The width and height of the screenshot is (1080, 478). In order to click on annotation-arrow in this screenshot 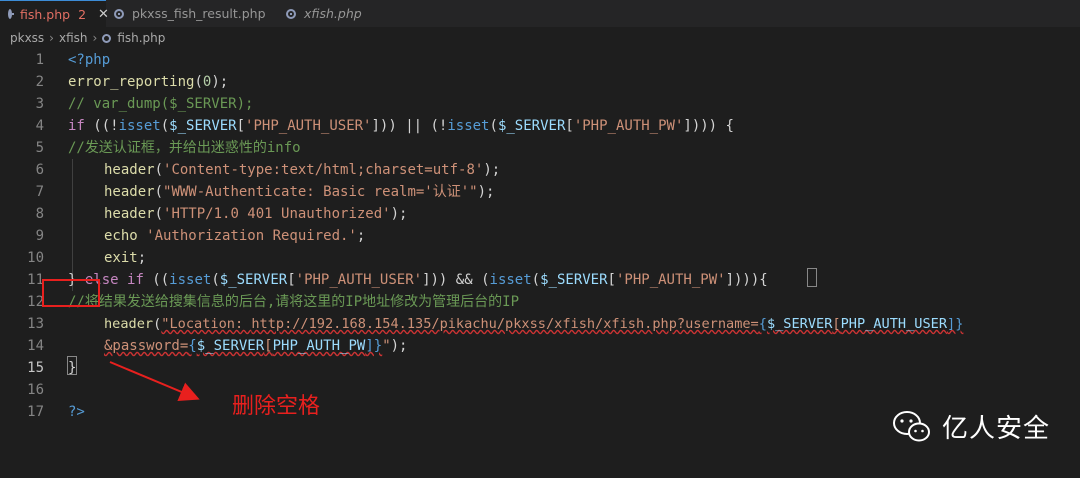, I will do `click(154, 381)`.